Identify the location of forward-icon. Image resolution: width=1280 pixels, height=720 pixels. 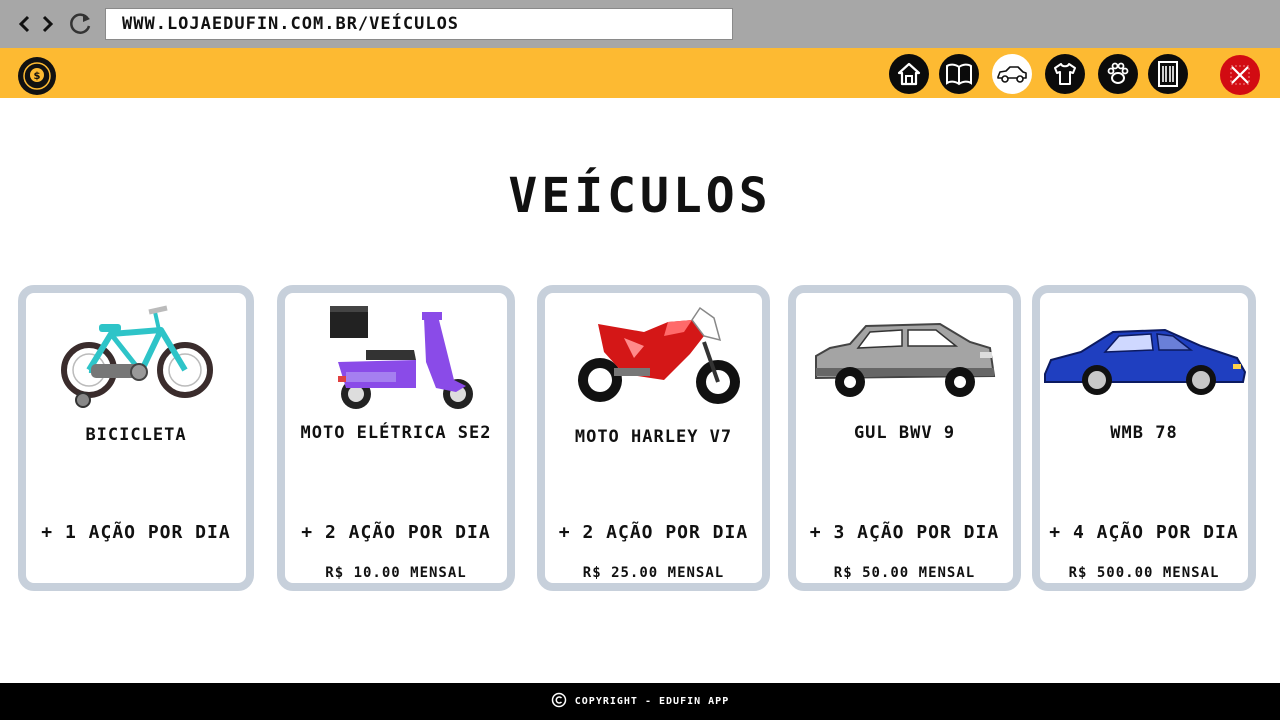
(48, 24).